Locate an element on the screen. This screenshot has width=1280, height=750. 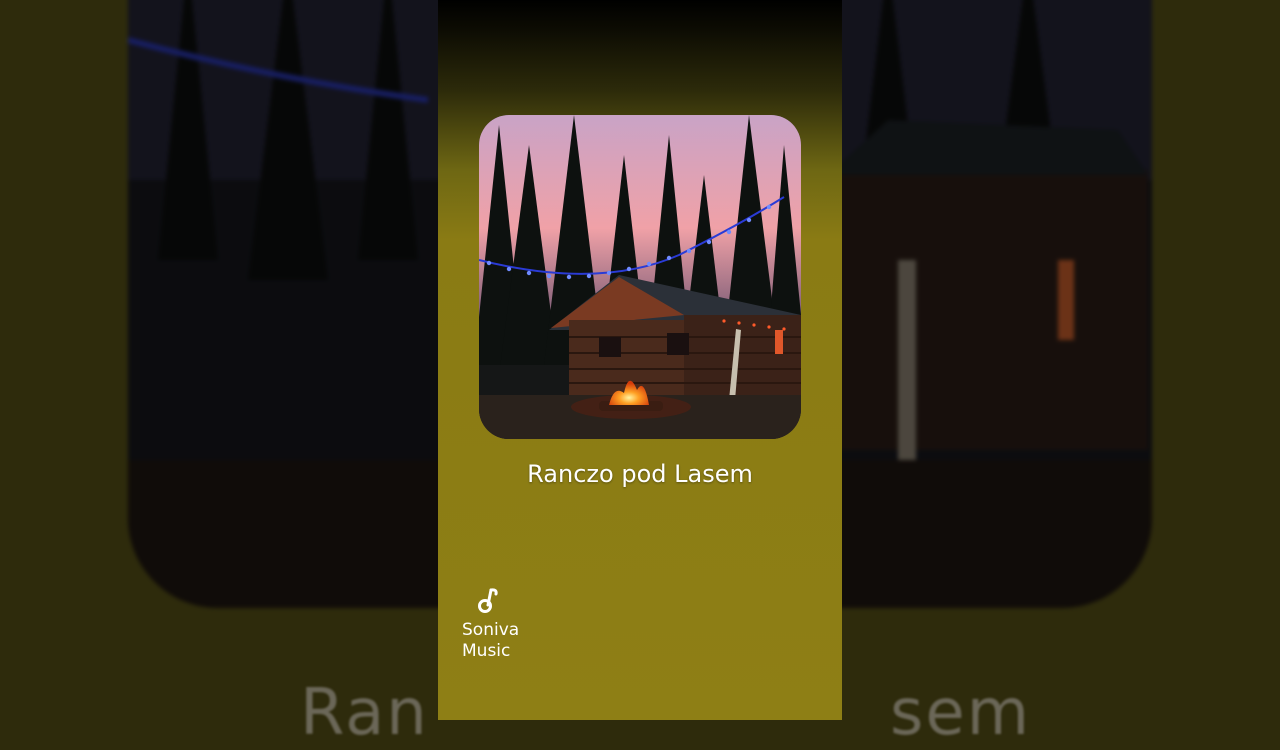
cabin-scene is located at coordinates (640, 277).